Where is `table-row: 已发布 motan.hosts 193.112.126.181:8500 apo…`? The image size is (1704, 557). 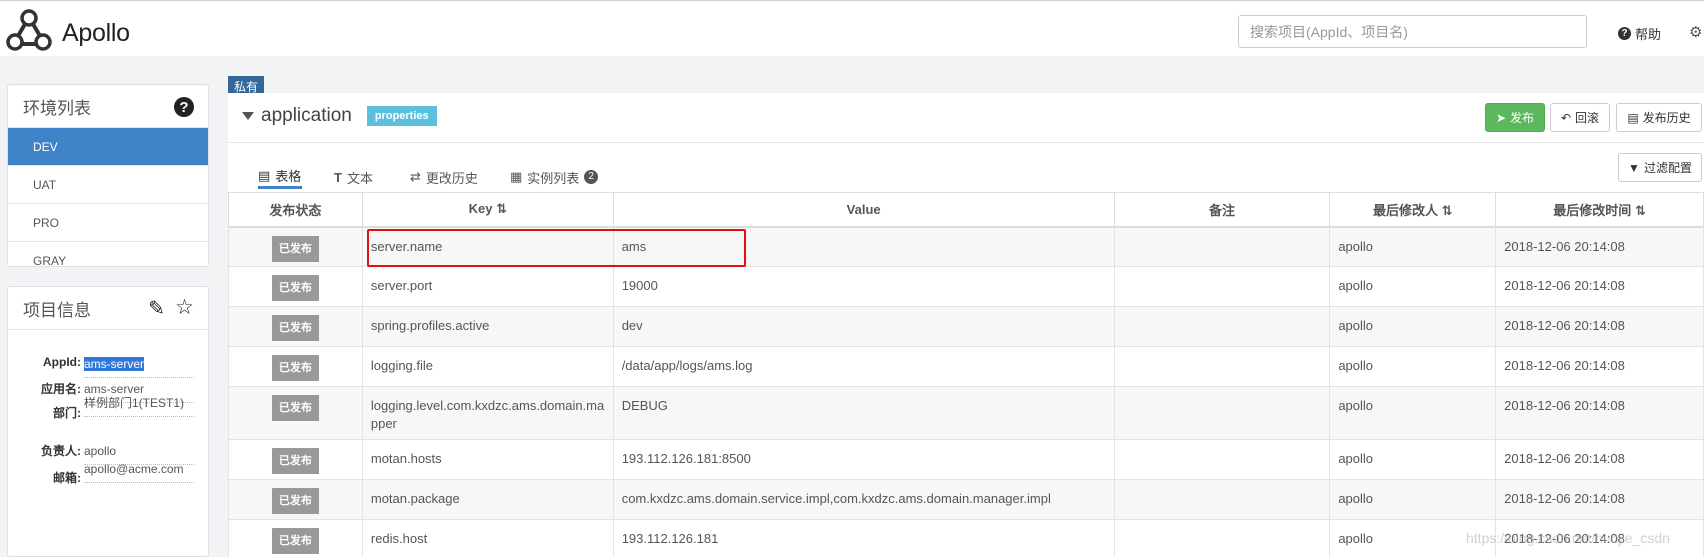
table-row: 已发布 motan.hosts 193.112.126.181:8500 apo… is located at coordinates (966, 459).